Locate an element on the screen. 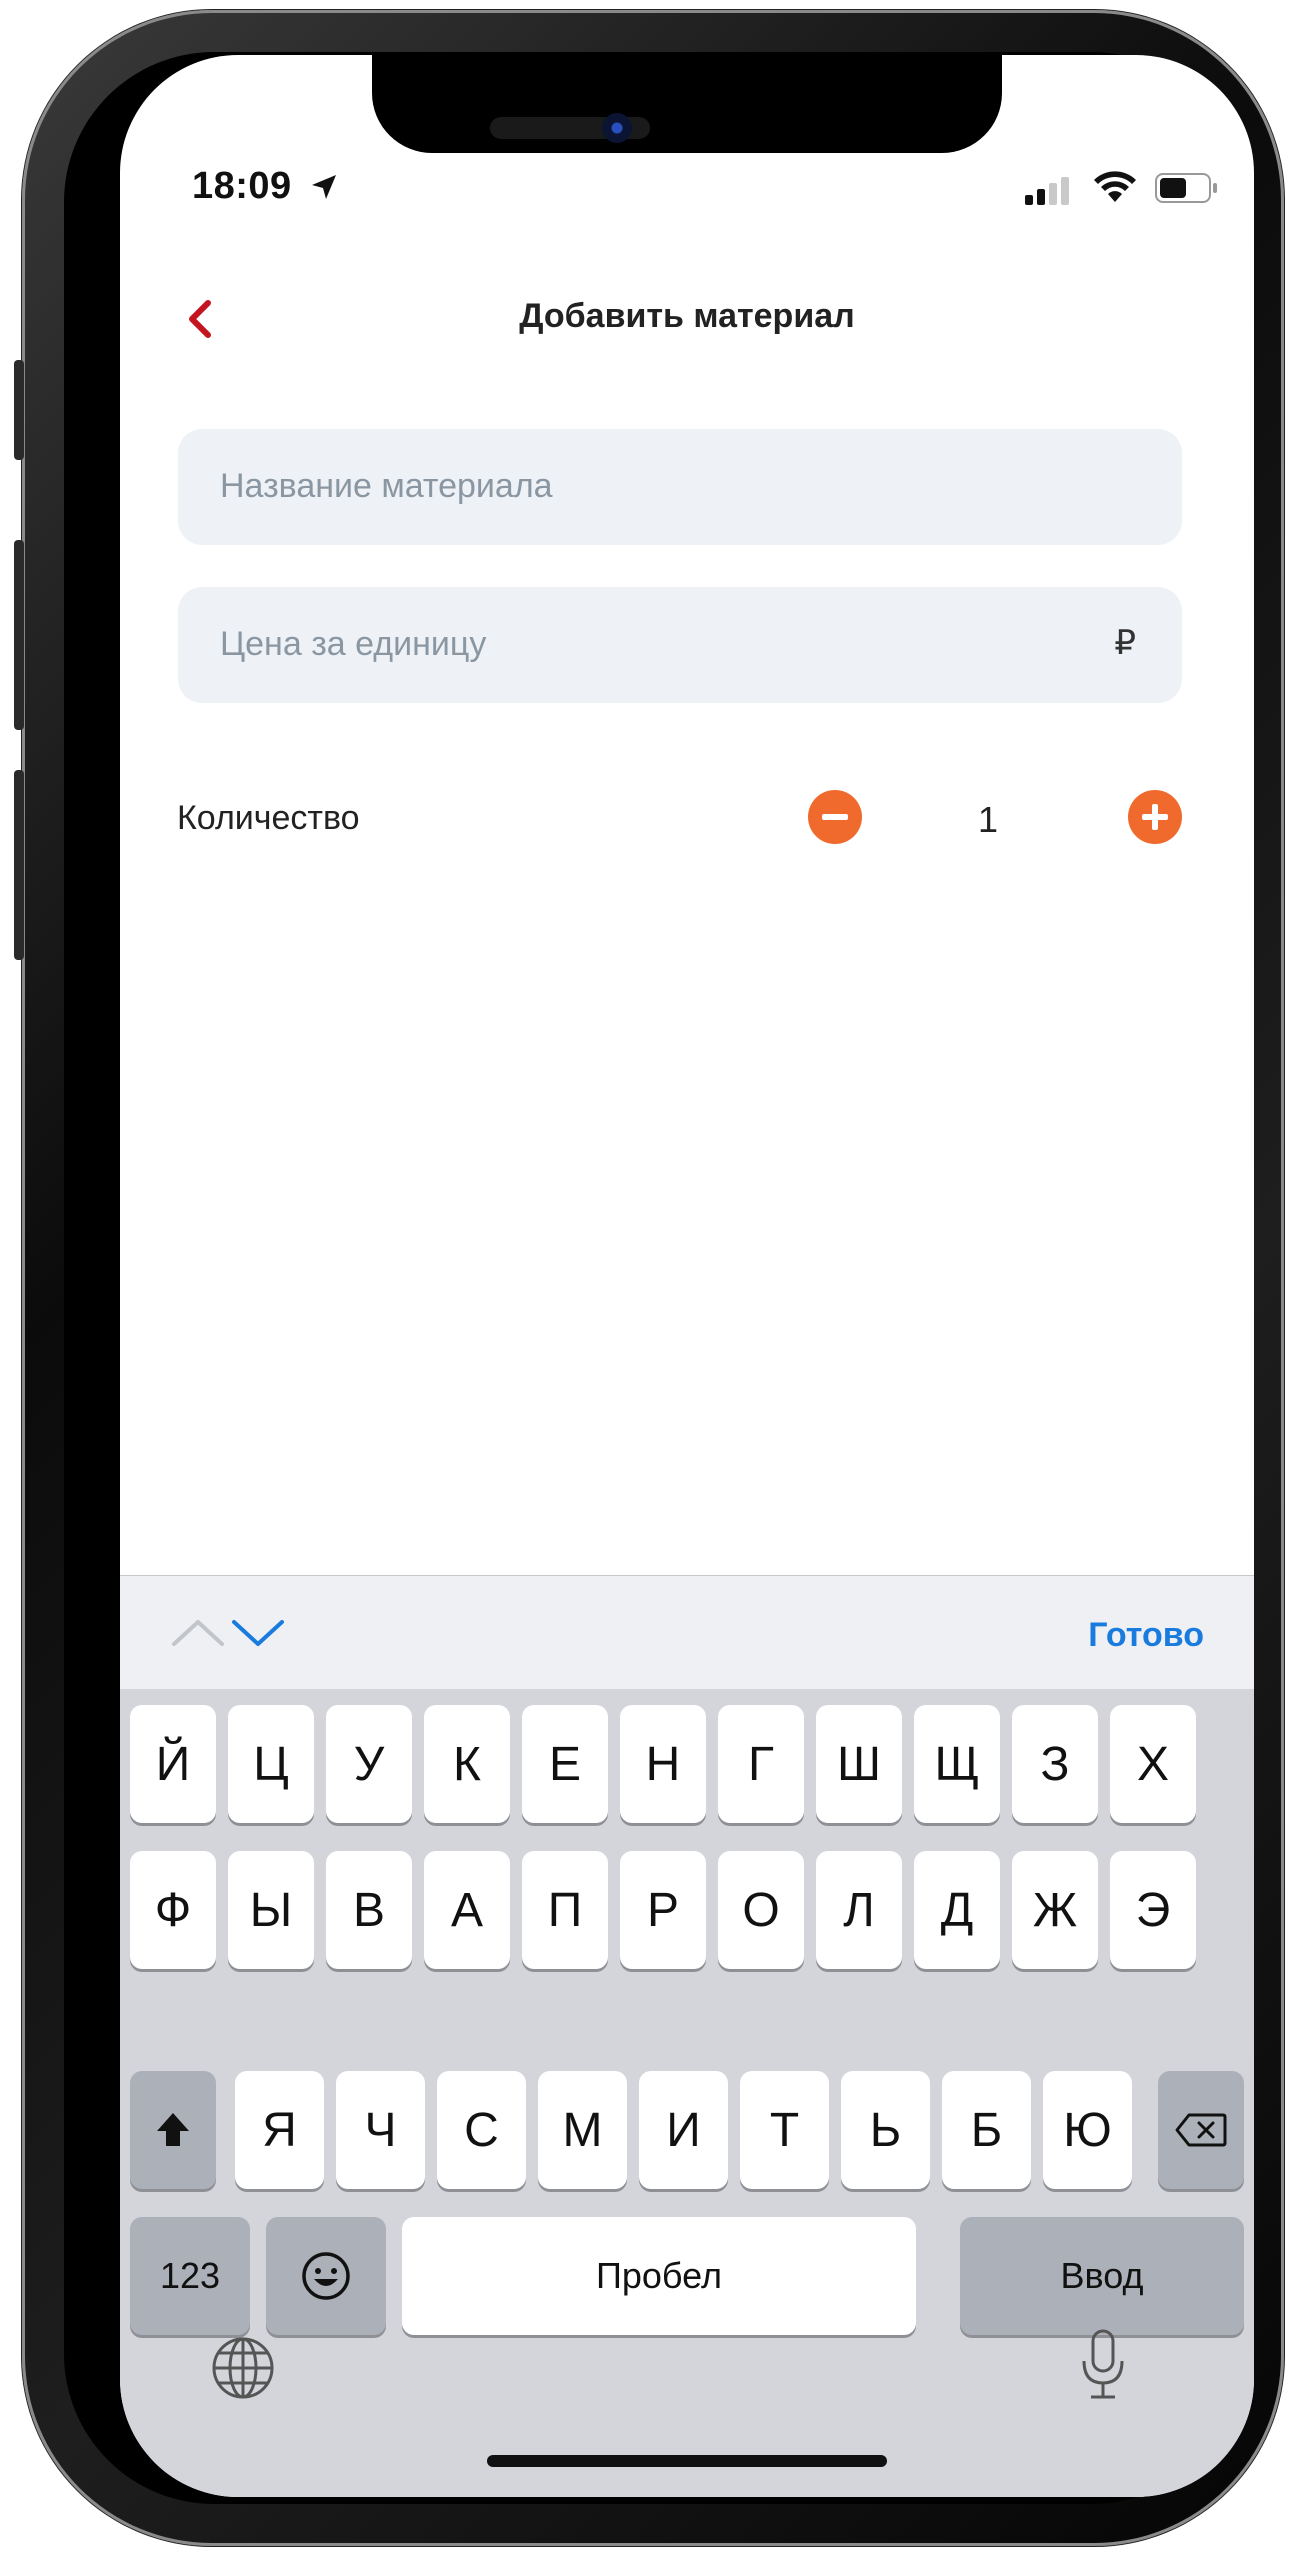 The image size is (1306, 2556). emoji-key is located at coordinates (326, 2276).